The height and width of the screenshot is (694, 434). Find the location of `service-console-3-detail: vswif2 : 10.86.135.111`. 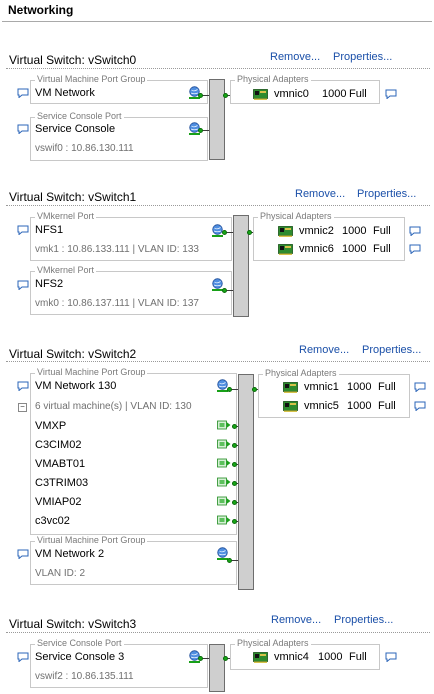

service-console-3-detail: vswif2 : 10.86.135.111 is located at coordinates (84, 676).